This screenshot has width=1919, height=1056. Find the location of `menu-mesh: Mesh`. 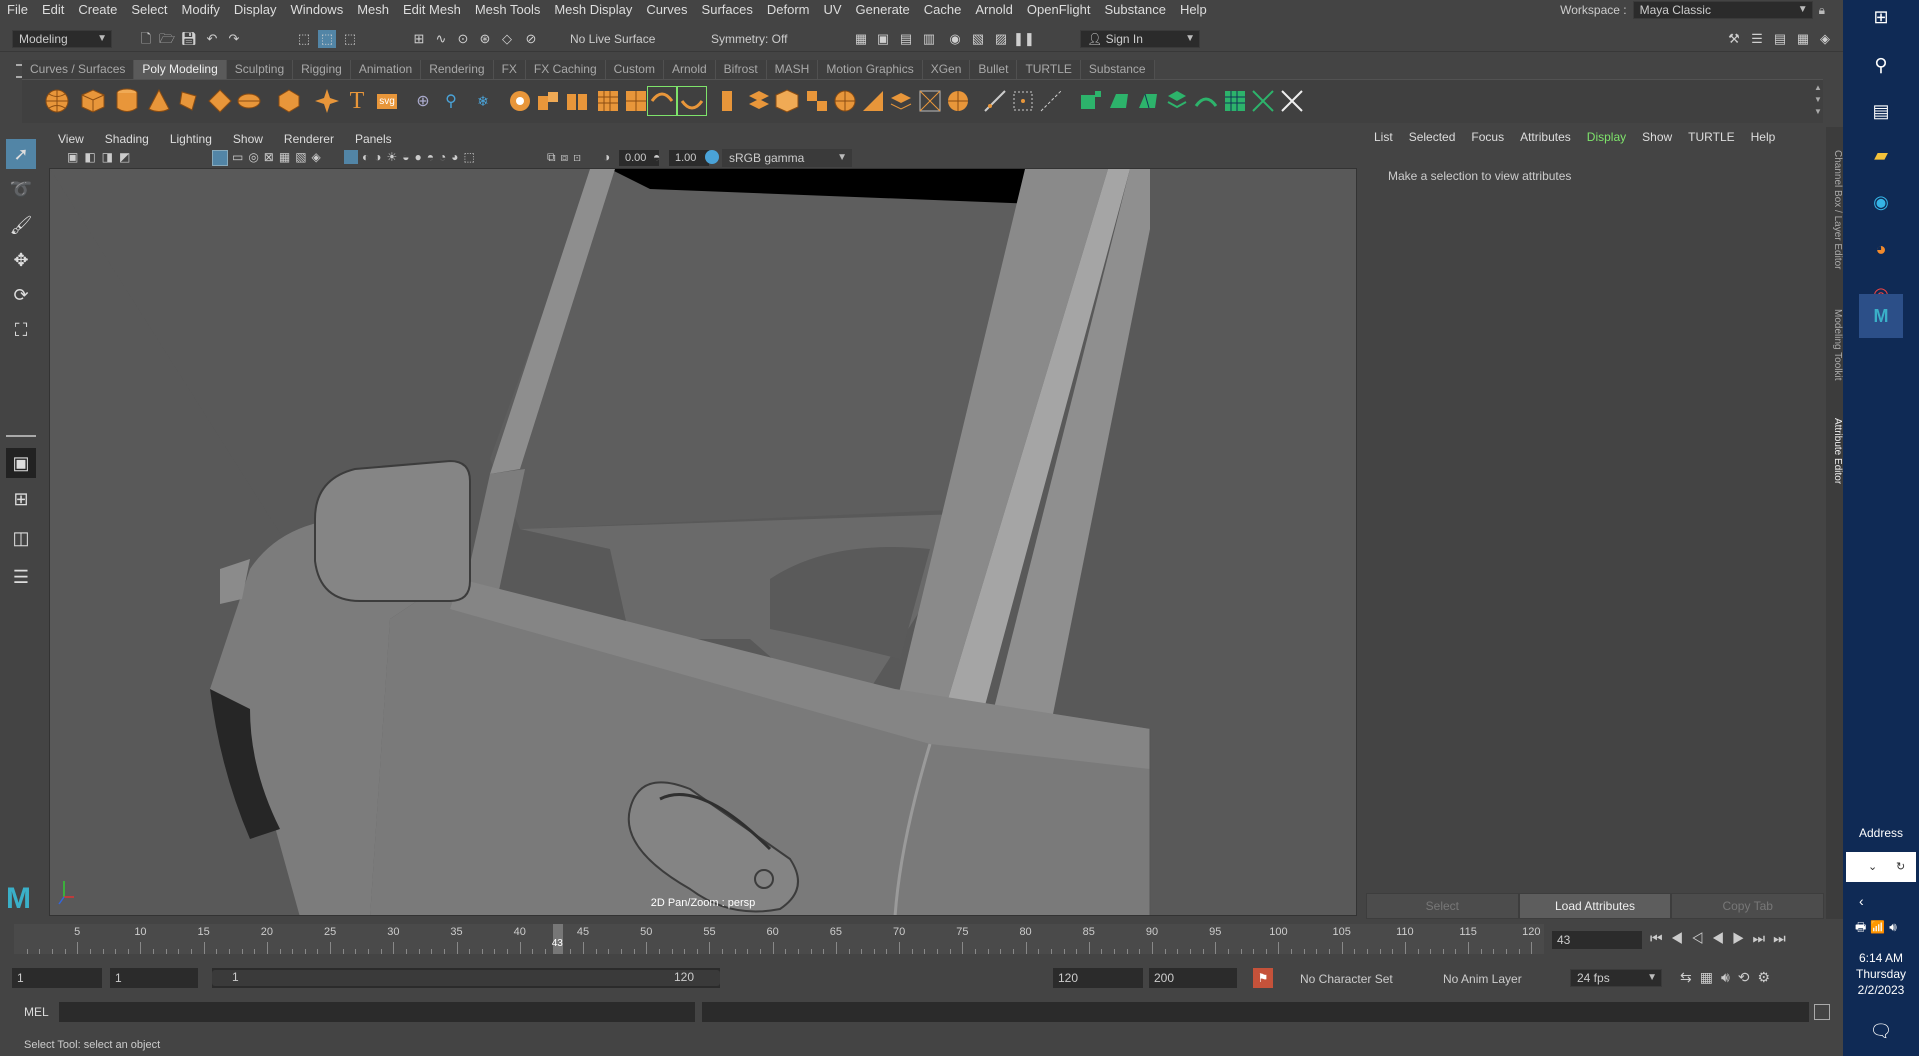

menu-mesh: Mesh is located at coordinates (373, 10).